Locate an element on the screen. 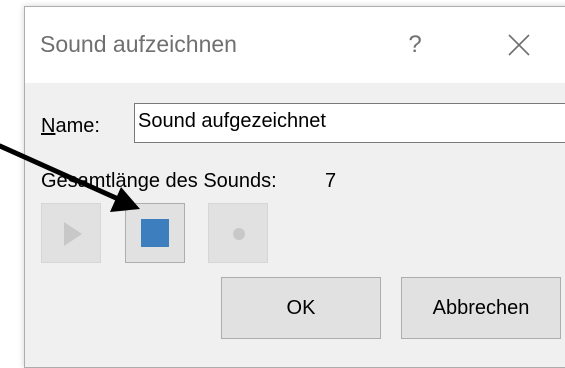 The height and width of the screenshot is (368, 565). ok-button: OK is located at coordinates (301, 308).